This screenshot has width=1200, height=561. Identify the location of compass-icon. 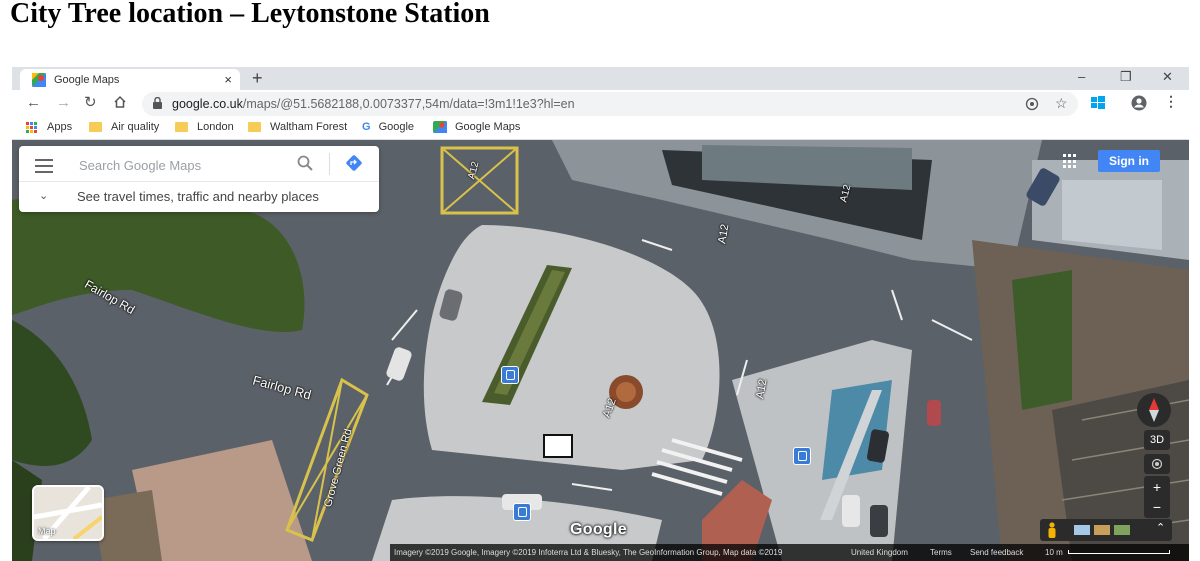
(1154, 410).